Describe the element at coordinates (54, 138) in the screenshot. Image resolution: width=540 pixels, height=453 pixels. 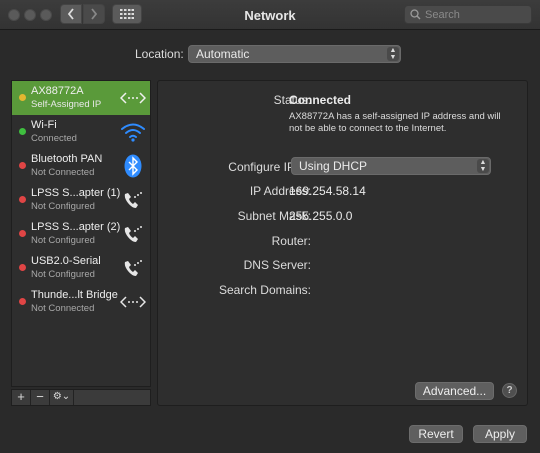
I see `service-status: Connected` at that location.